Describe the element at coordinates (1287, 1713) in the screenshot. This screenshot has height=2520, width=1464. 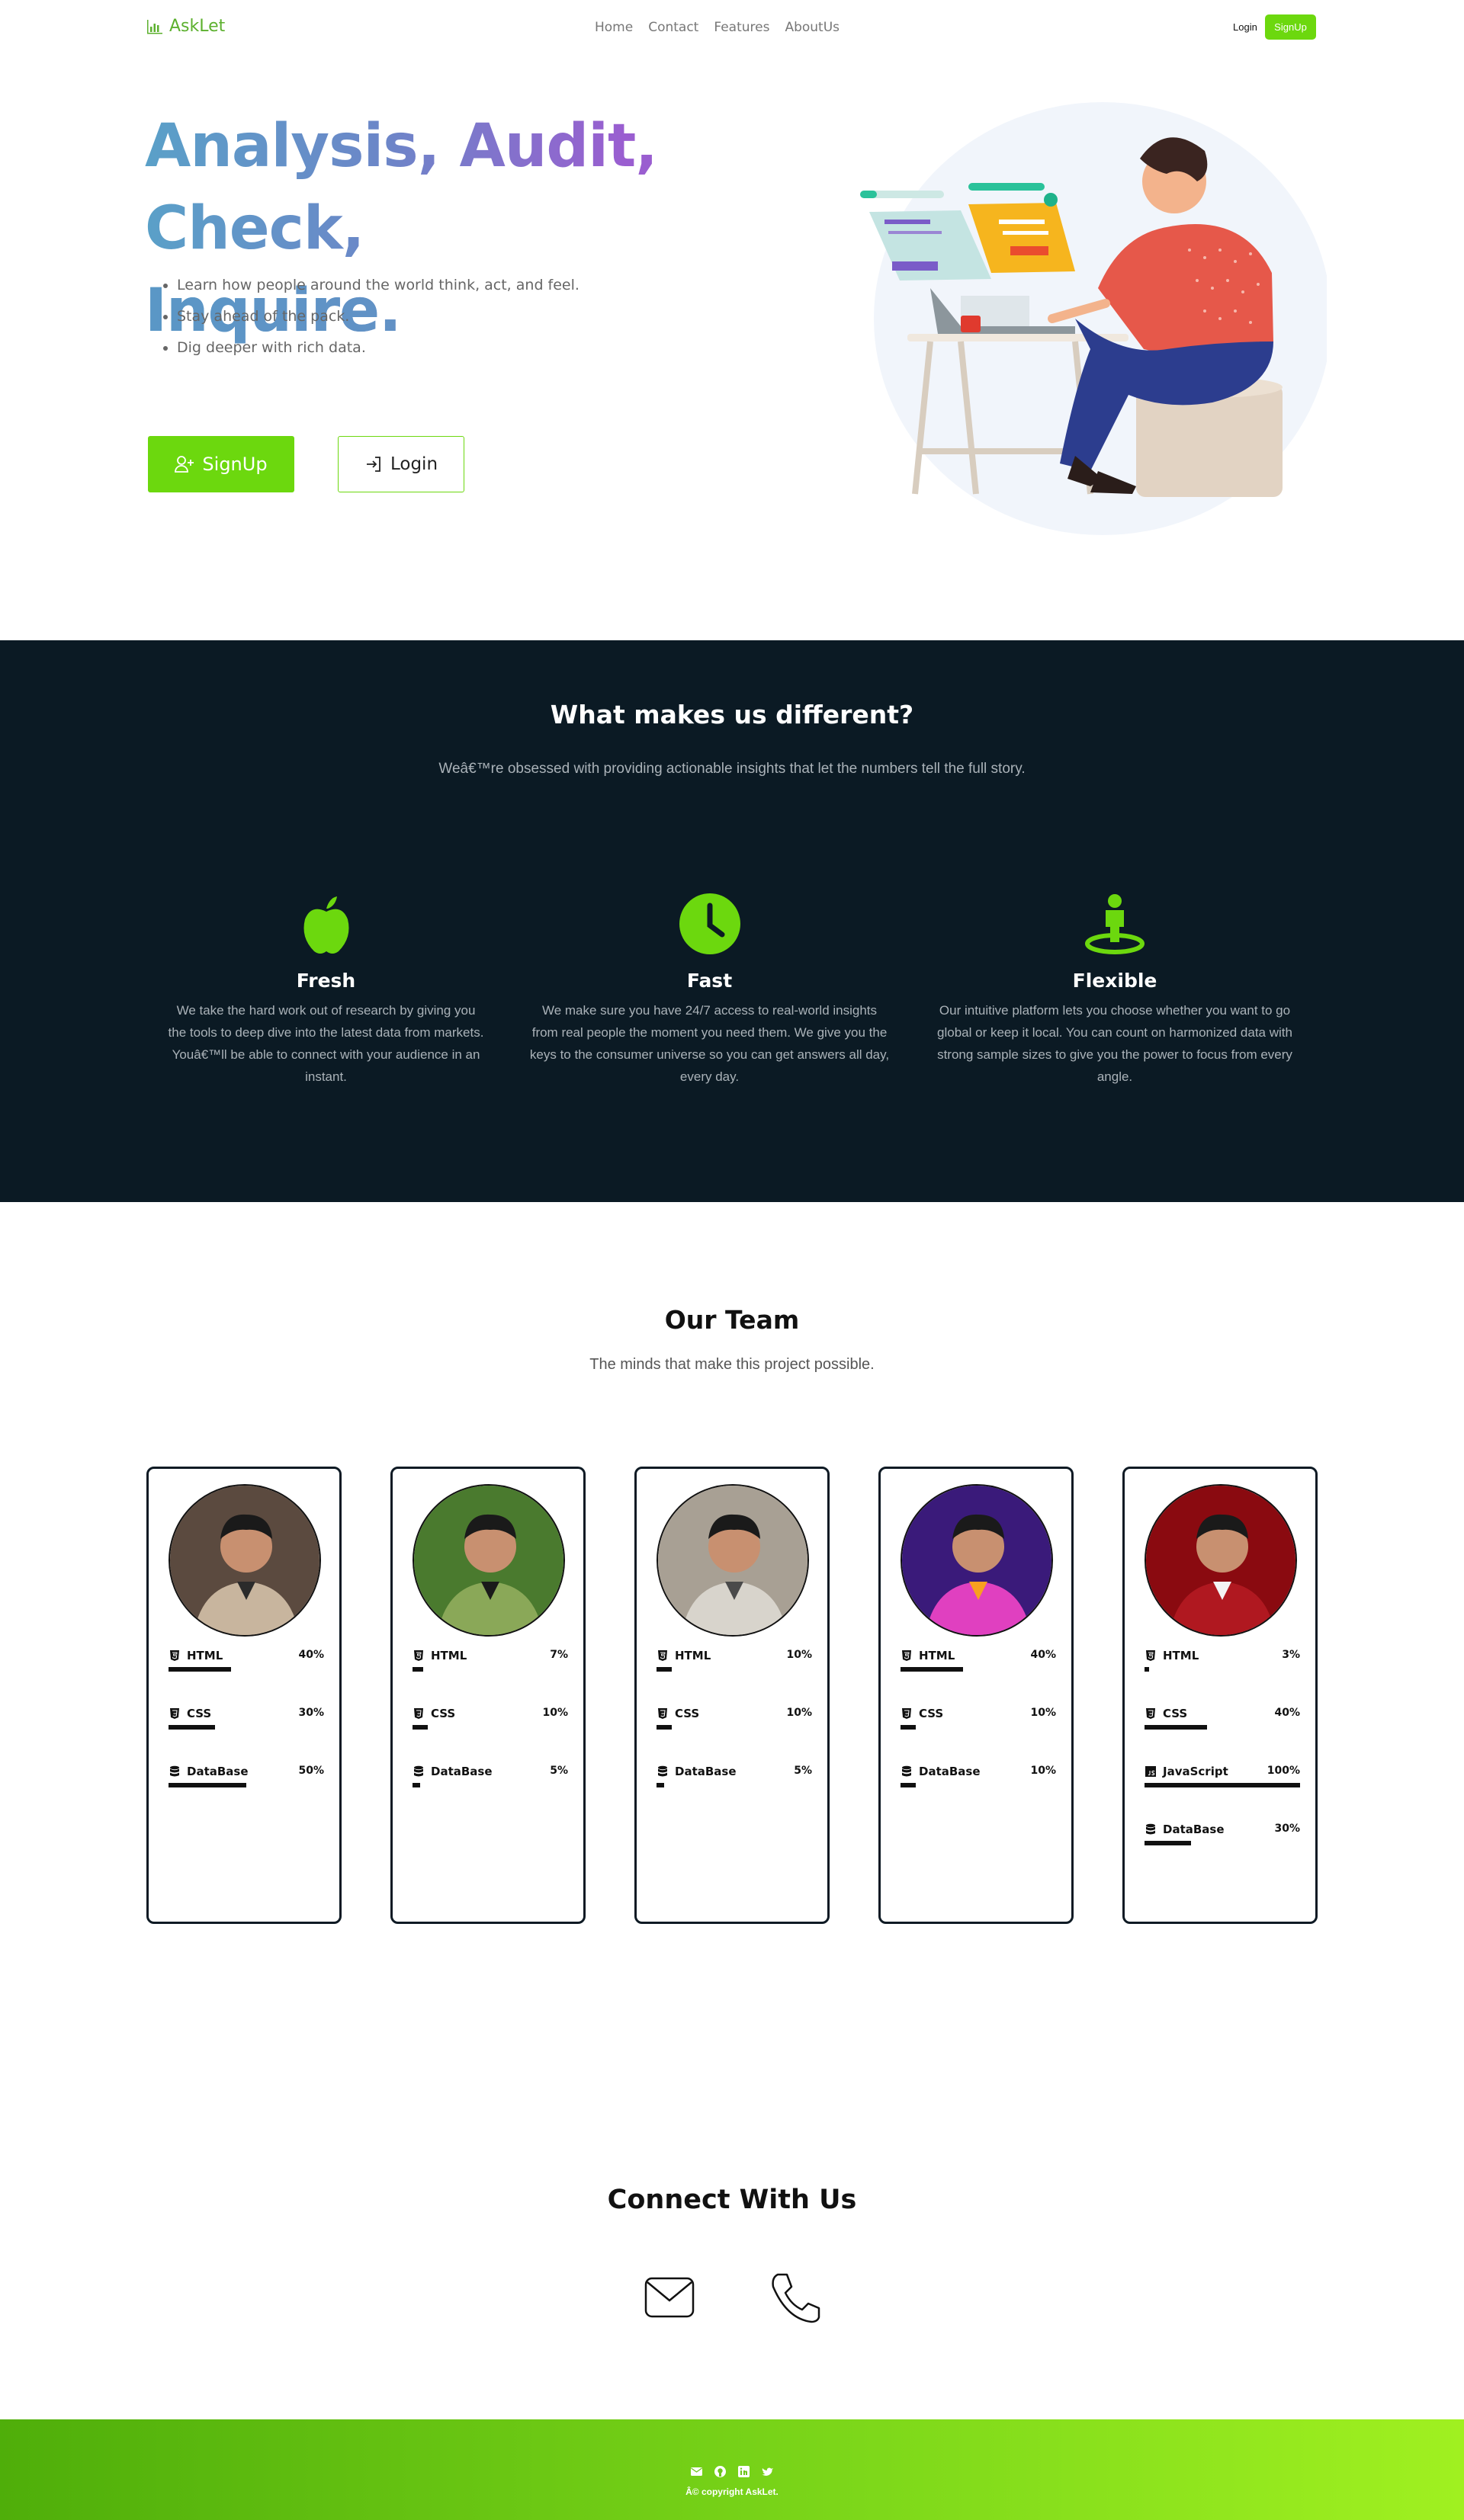
I see `skill-percent: 40%` at that location.